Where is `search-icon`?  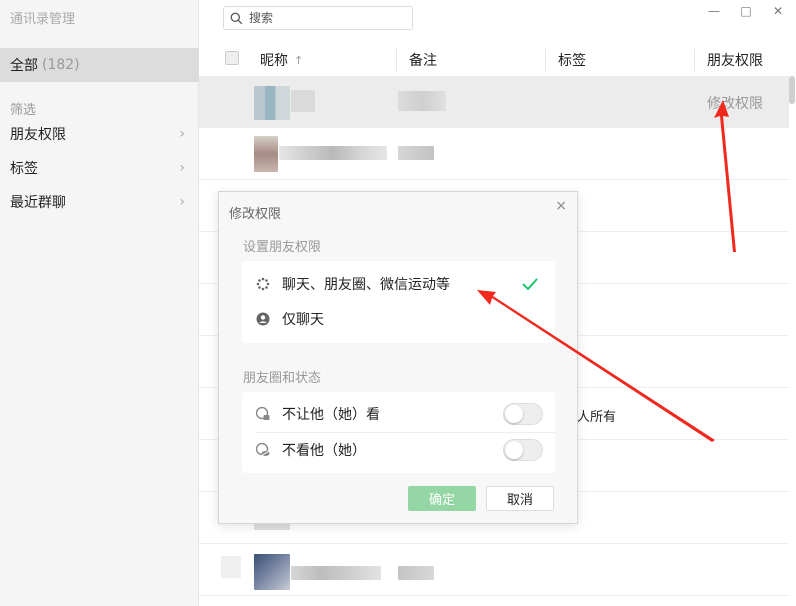 search-icon is located at coordinates (236, 18).